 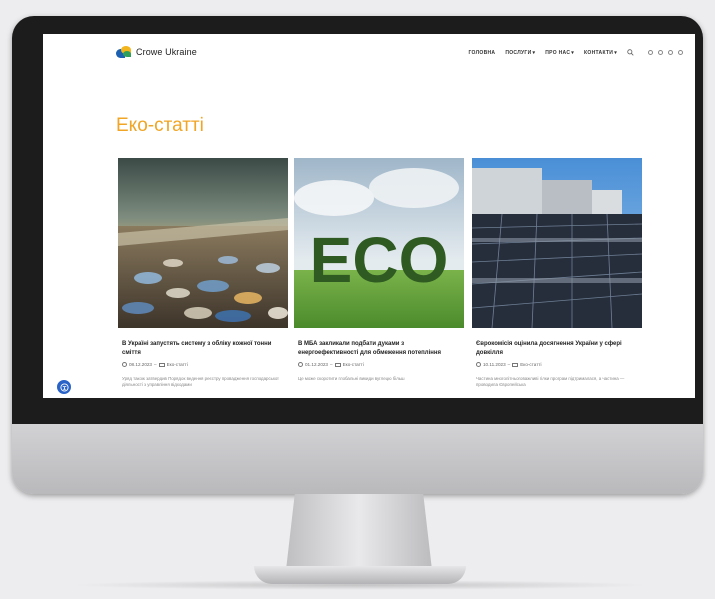 I want to click on card-date: 10.11.2023, so click(x=494, y=364).